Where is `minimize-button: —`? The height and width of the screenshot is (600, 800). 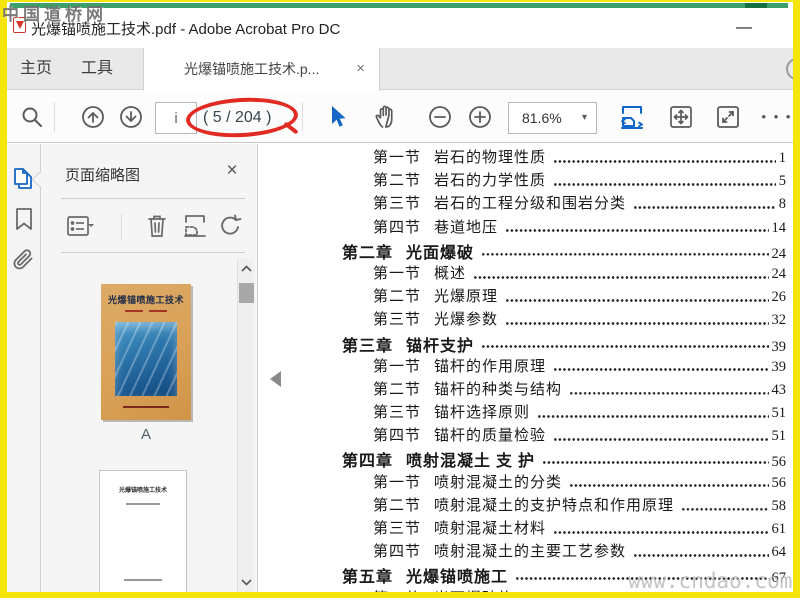
minimize-button: — is located at coordinates (744, 28).